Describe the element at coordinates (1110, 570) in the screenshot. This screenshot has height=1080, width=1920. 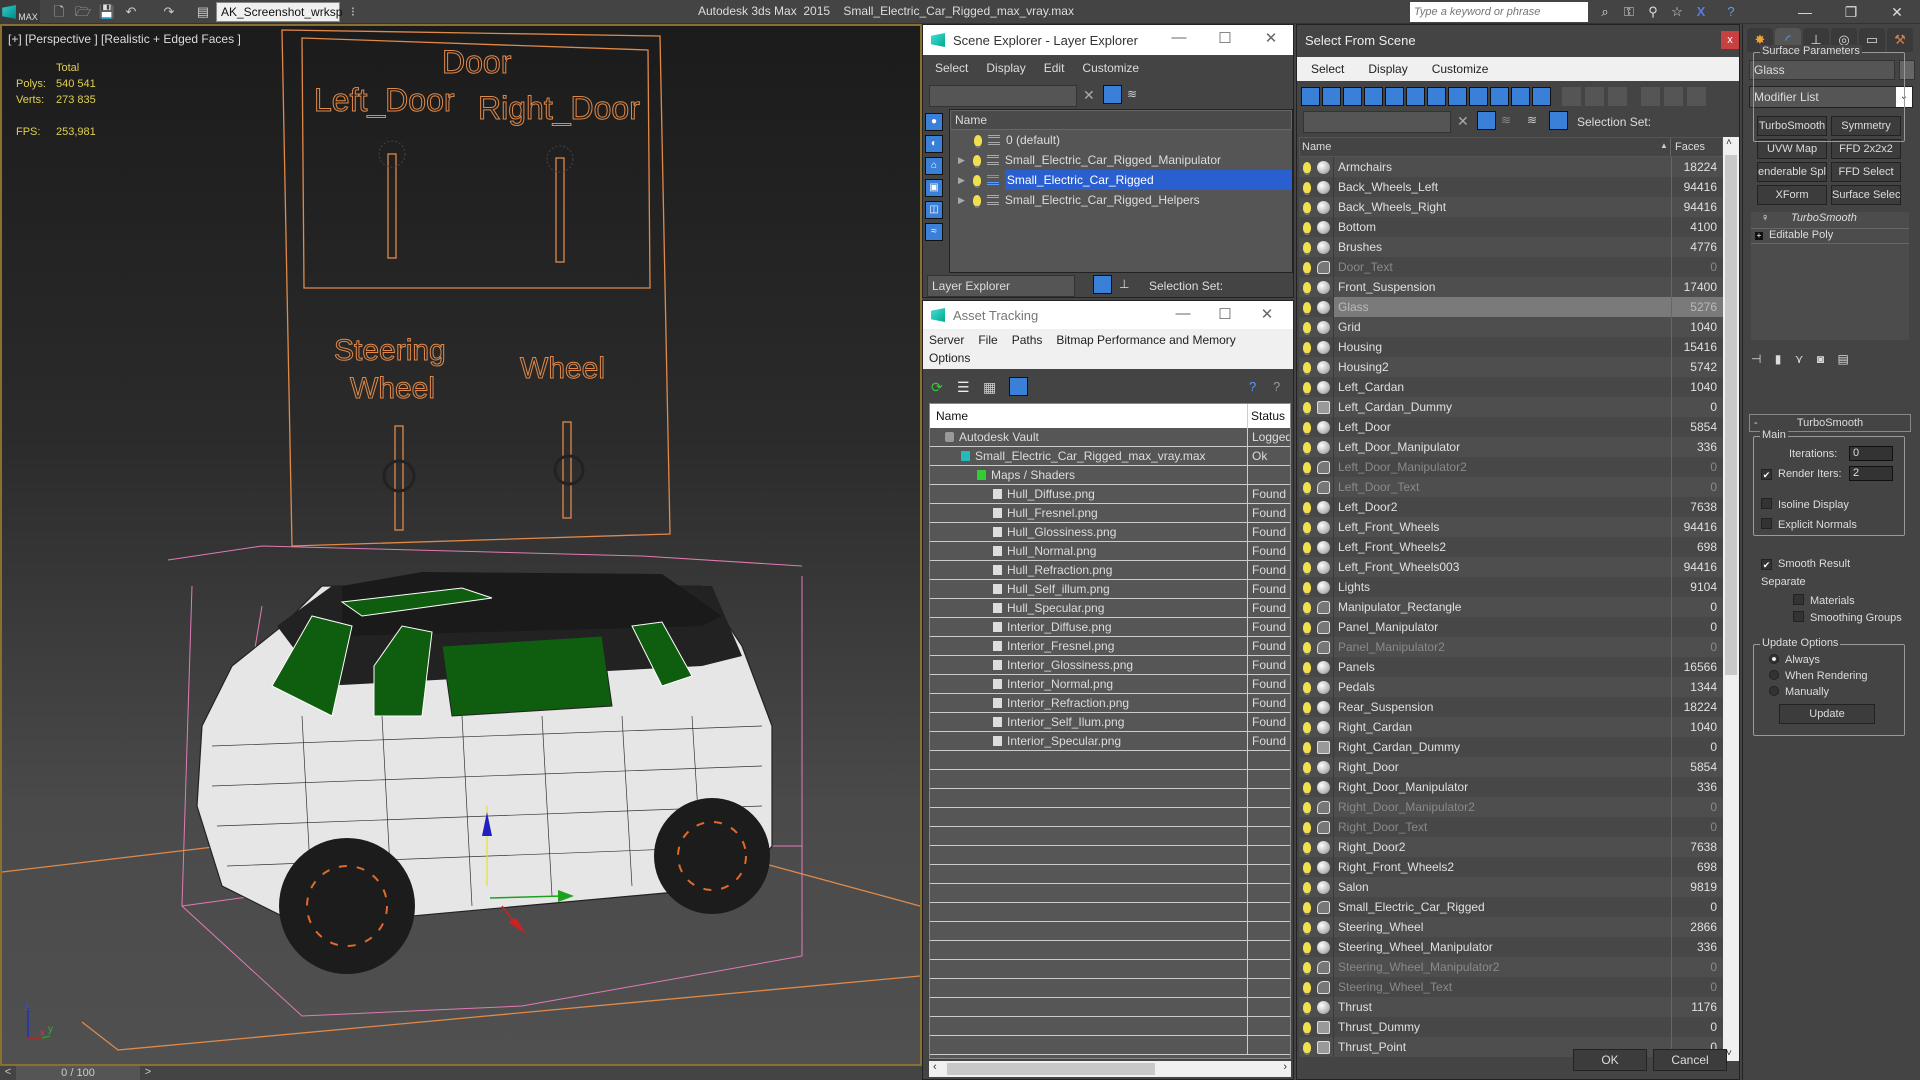
I see `asset-row: Hull_Refraction.png Found` at that location.